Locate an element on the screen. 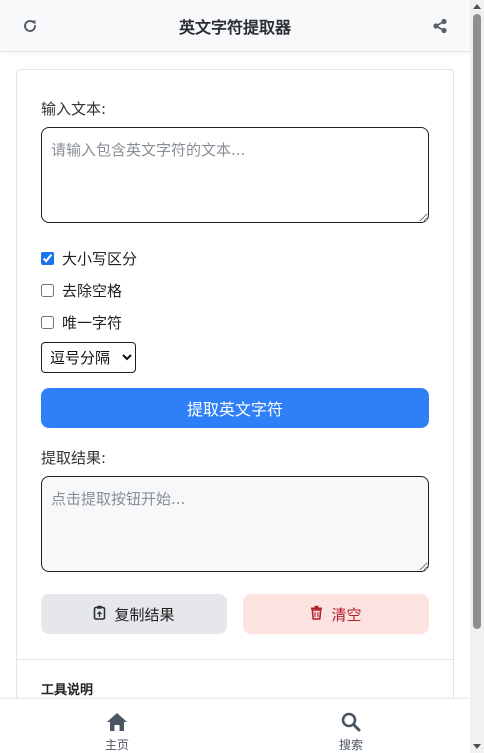  bottom-nav: 主页 搜索 is located at coordinates (235, 725).